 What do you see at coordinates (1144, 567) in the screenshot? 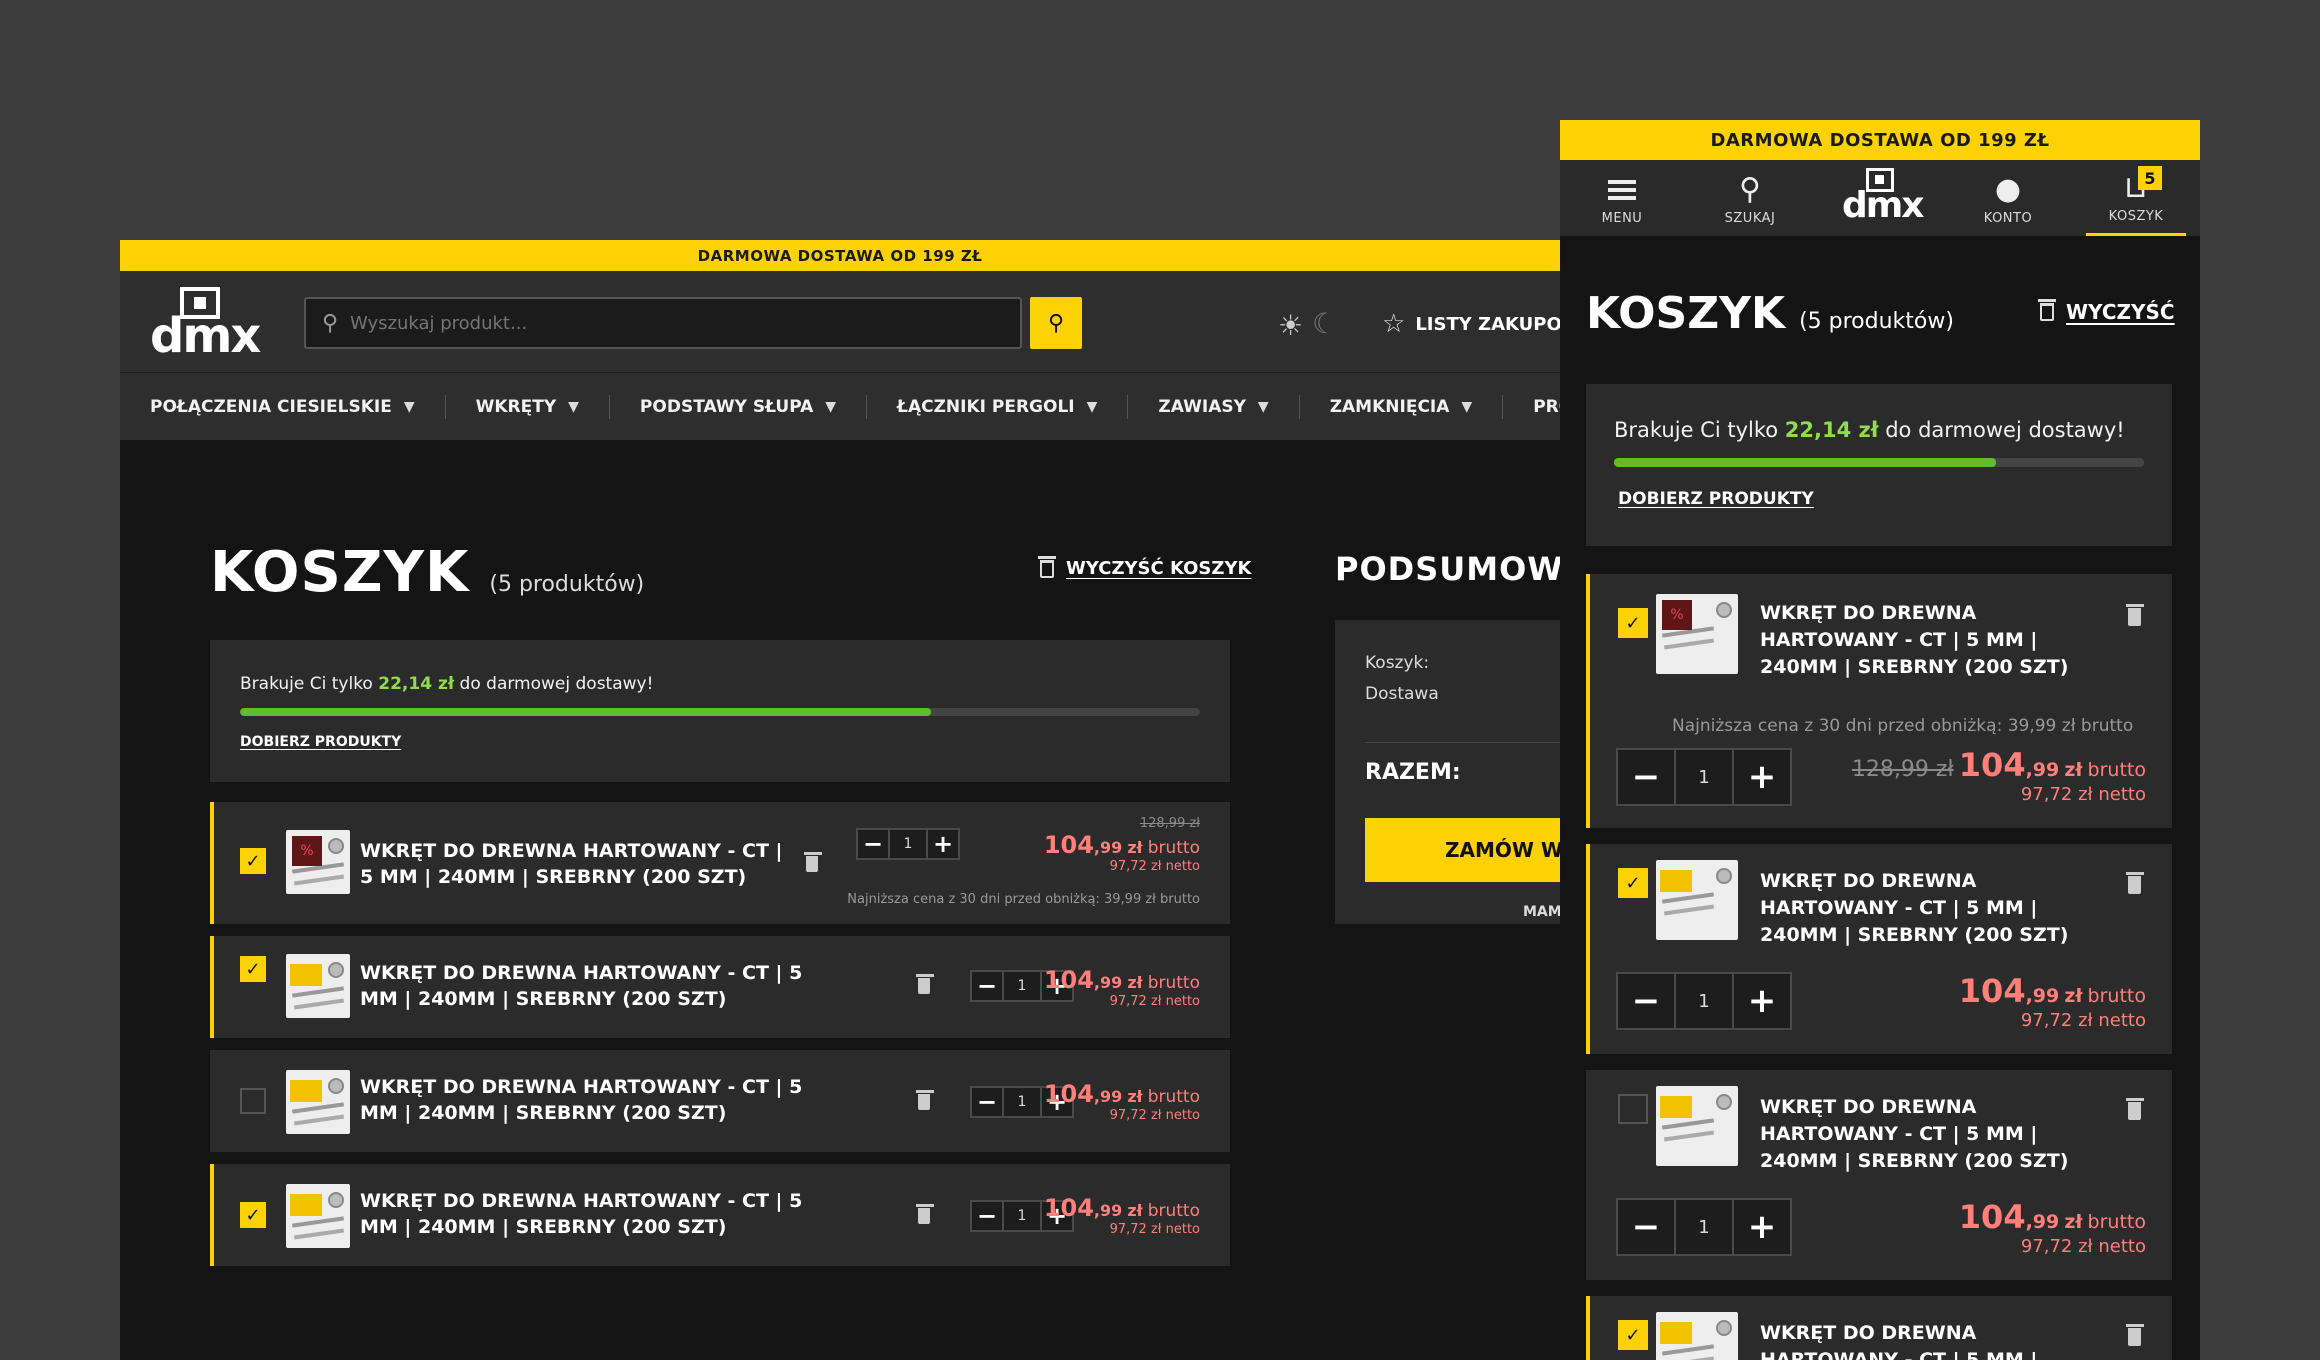
I see `clear-cart-button: WYCZYŚĆ KOSZYK` at bounding box center [1144, 567].